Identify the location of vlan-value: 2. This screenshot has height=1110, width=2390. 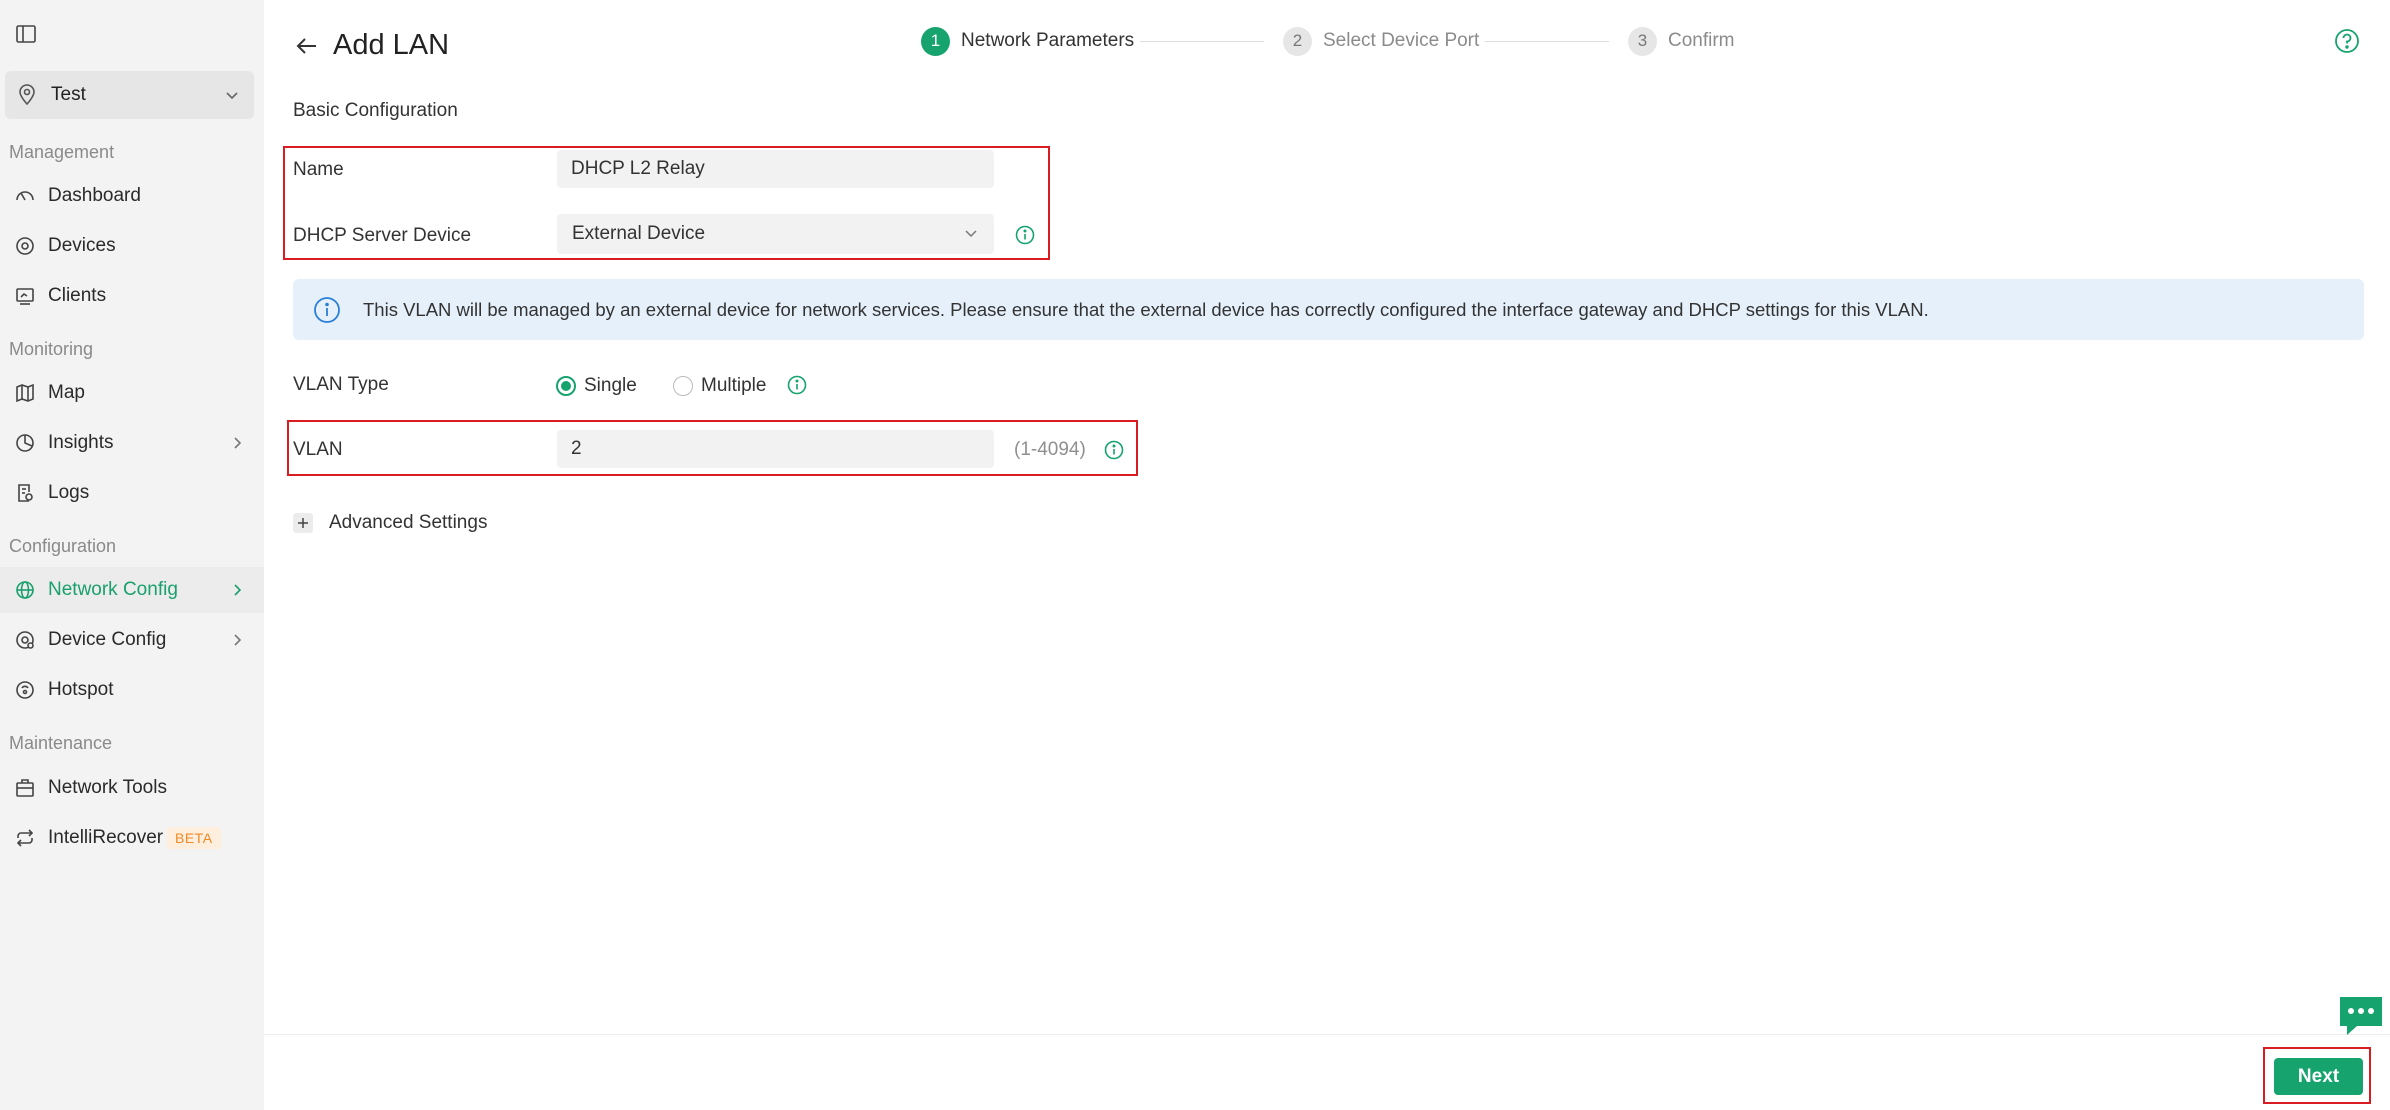
(576, 448).